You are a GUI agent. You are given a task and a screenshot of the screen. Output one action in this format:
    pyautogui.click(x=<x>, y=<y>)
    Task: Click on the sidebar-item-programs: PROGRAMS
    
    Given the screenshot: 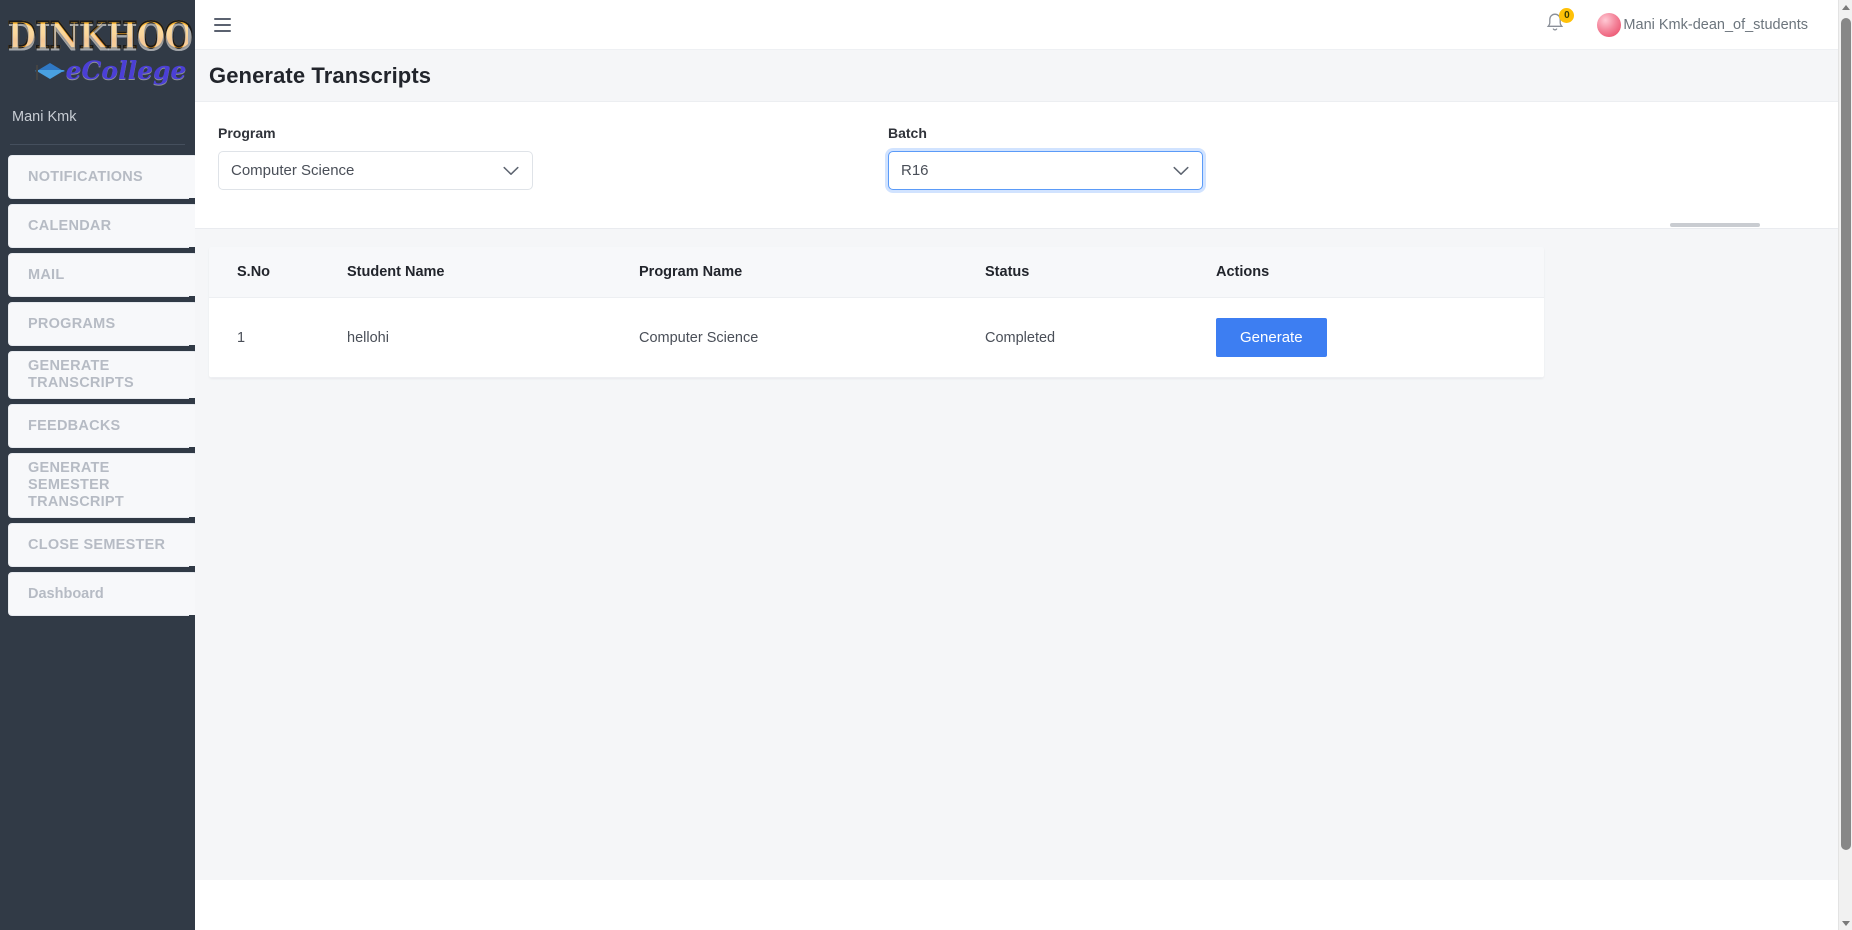 What is the action you would take?
    pyautogui.click(x=101, y=326)
    